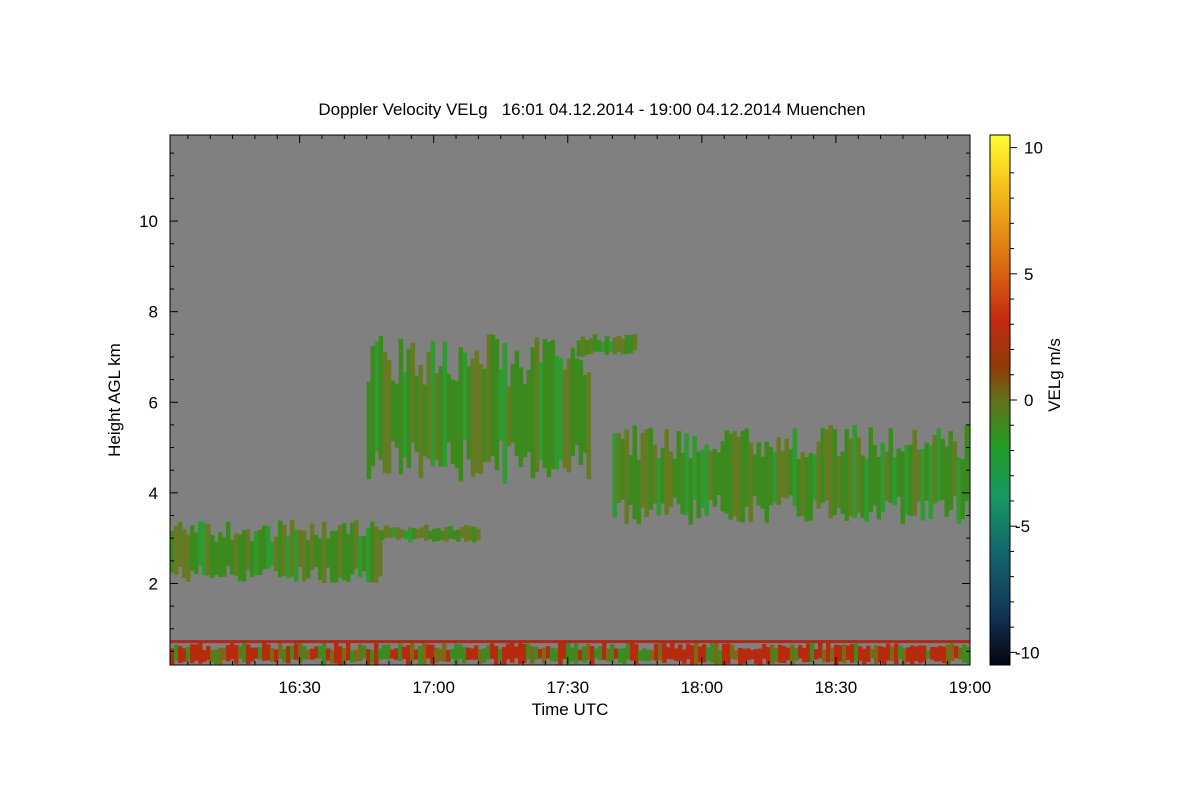  I want to click on colorbar-tick-label: 10, so click(1033, 148).